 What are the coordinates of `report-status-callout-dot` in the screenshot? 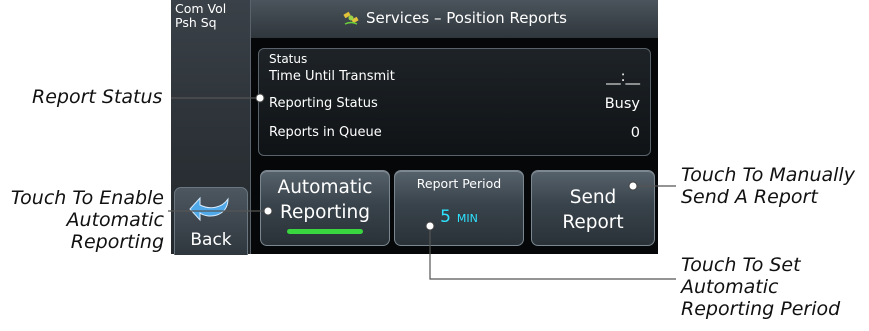 It's located at (260, 98).